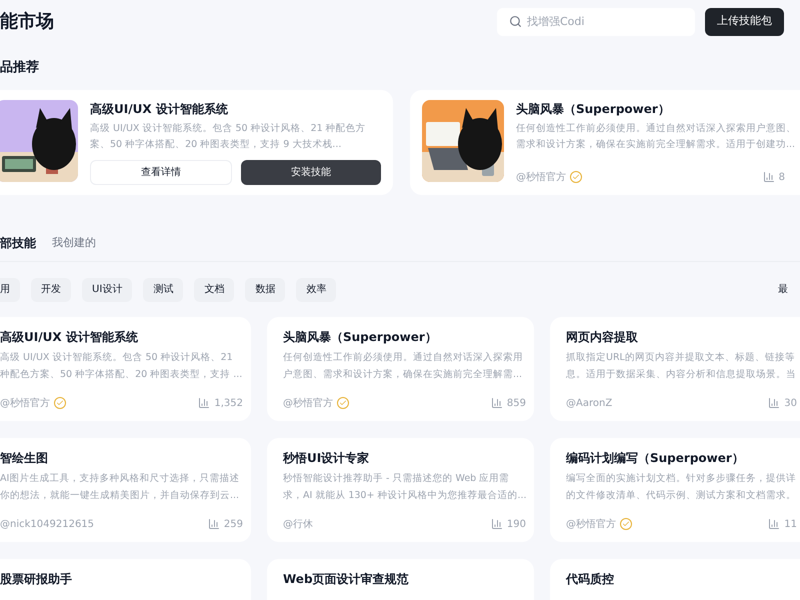  What do you see at coordinates (681, 366) in the screenshot?
I see `skill-description: 抓取指定URL的网页内容并提取文本、标题、链接等 息。适用于数据采集、内容分析和信息提取场景。当` at bounding box center [681, 366].